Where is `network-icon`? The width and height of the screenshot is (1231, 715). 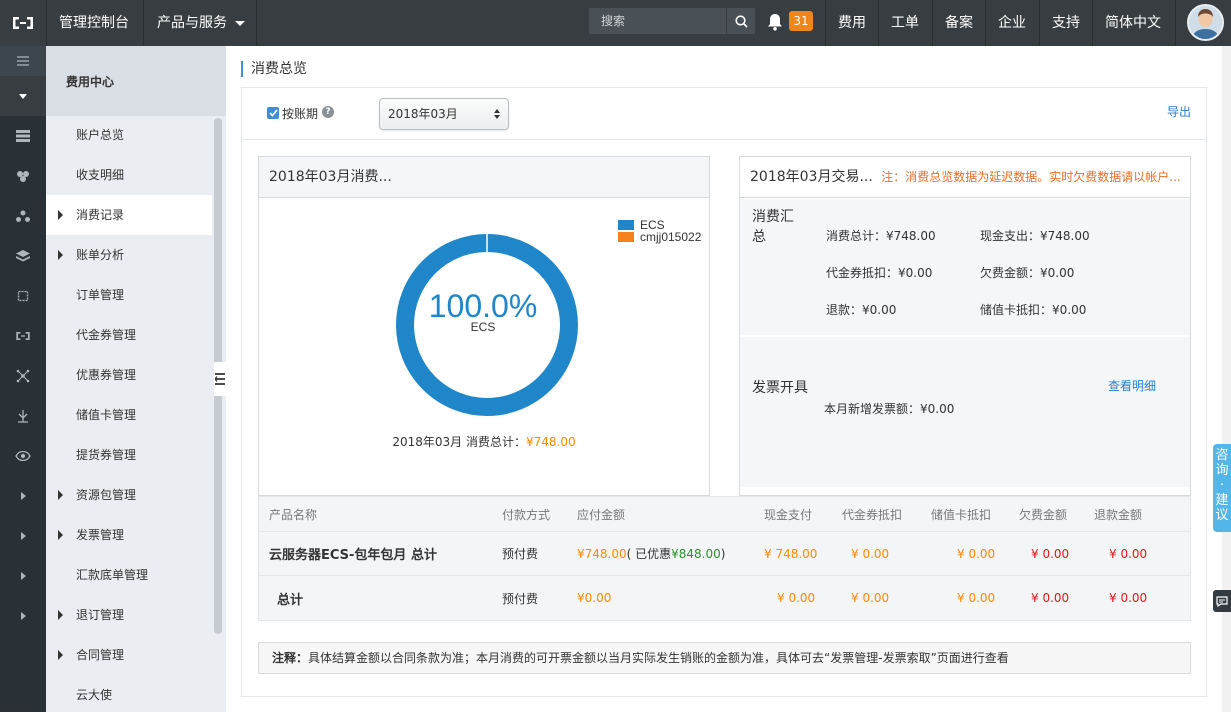
network-icon is located at coordinates (23, 216).